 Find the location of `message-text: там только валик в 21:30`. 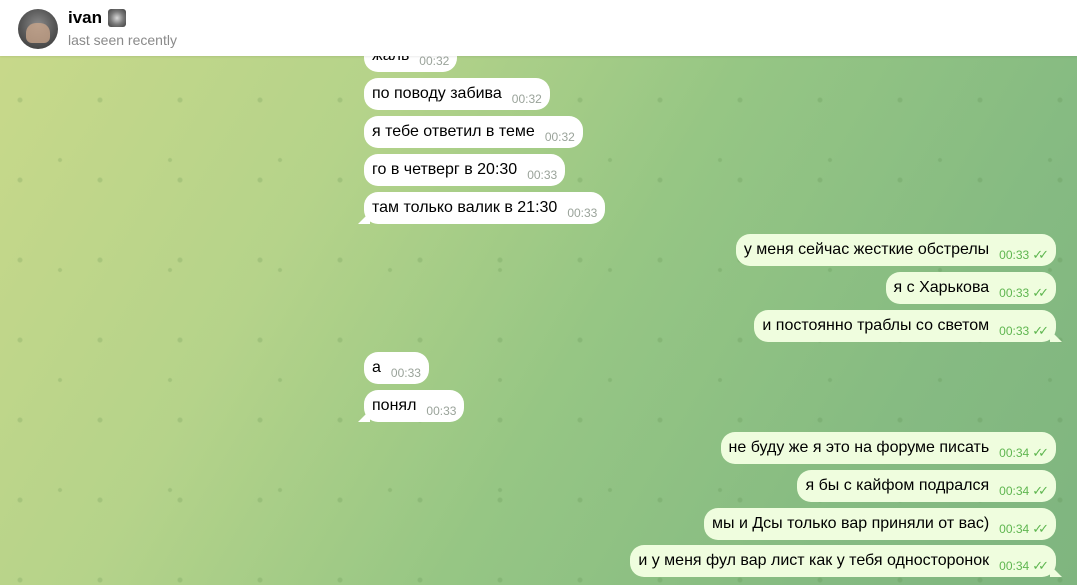

message-text: там только валик в 21:30 is located at coordinates (465, 207).